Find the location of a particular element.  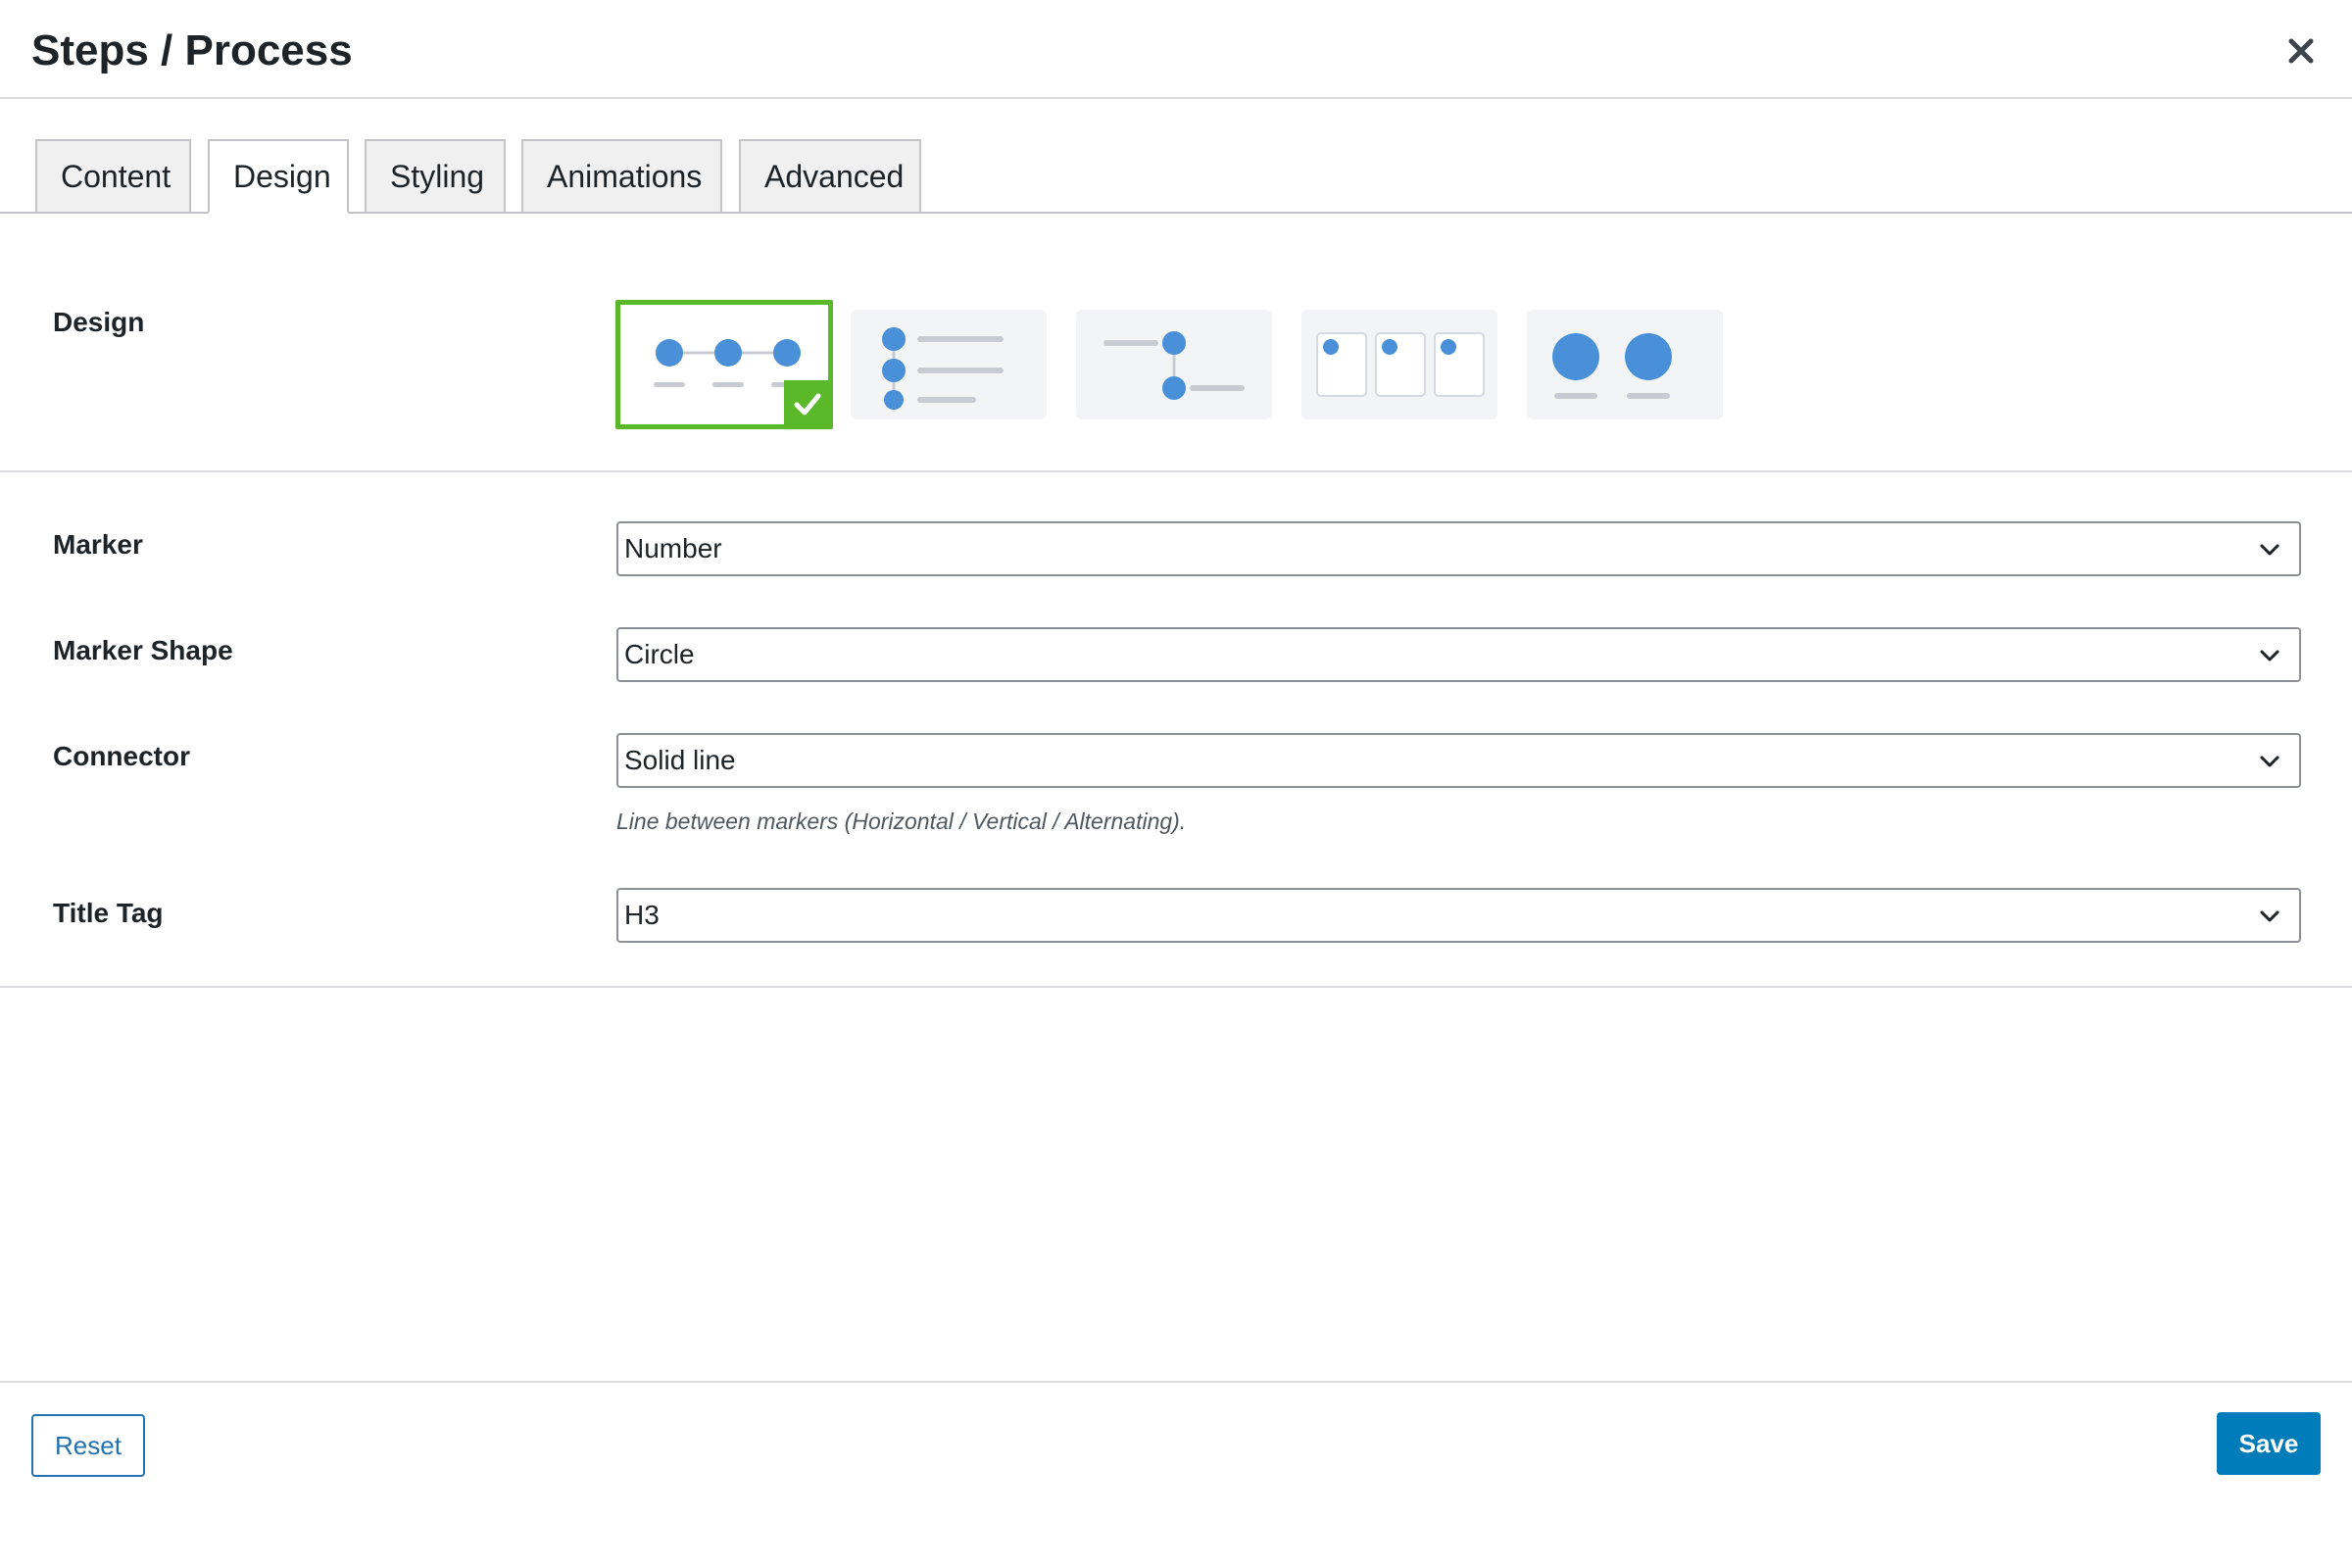

tab-content: Content is located at coordinates (113, 176).